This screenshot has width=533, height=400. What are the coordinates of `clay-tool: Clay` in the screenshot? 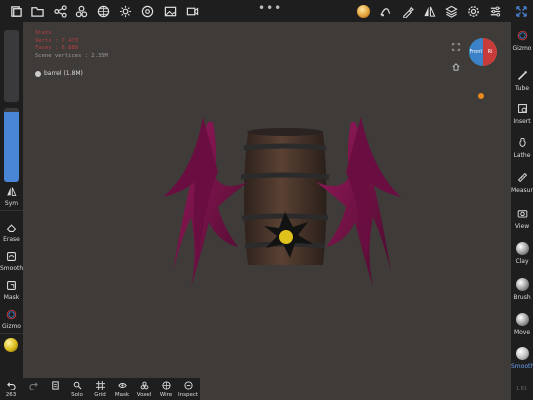 It's located at (522, 253).